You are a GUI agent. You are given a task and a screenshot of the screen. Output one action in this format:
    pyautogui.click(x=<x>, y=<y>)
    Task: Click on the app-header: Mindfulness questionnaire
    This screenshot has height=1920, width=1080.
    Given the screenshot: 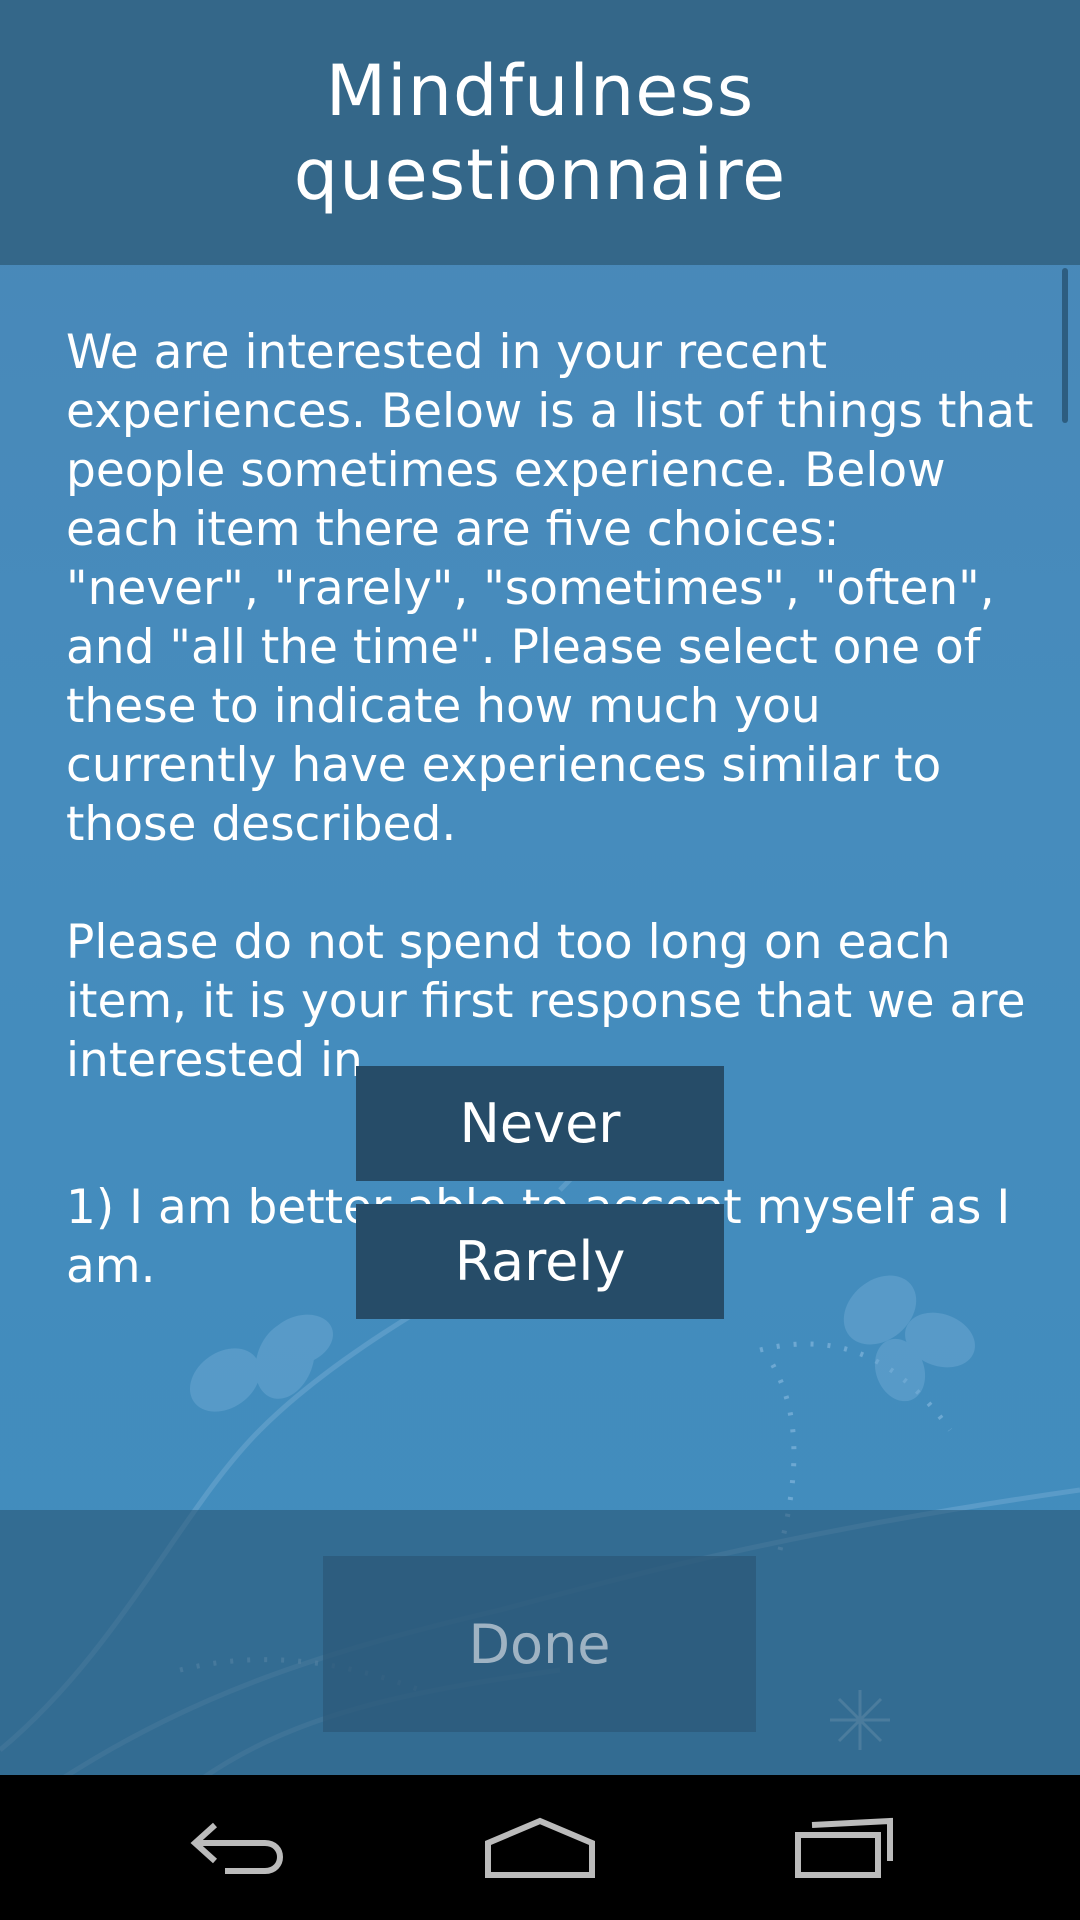 What is the action you would take?
    pyautogui.click(x=540, y=132)
    